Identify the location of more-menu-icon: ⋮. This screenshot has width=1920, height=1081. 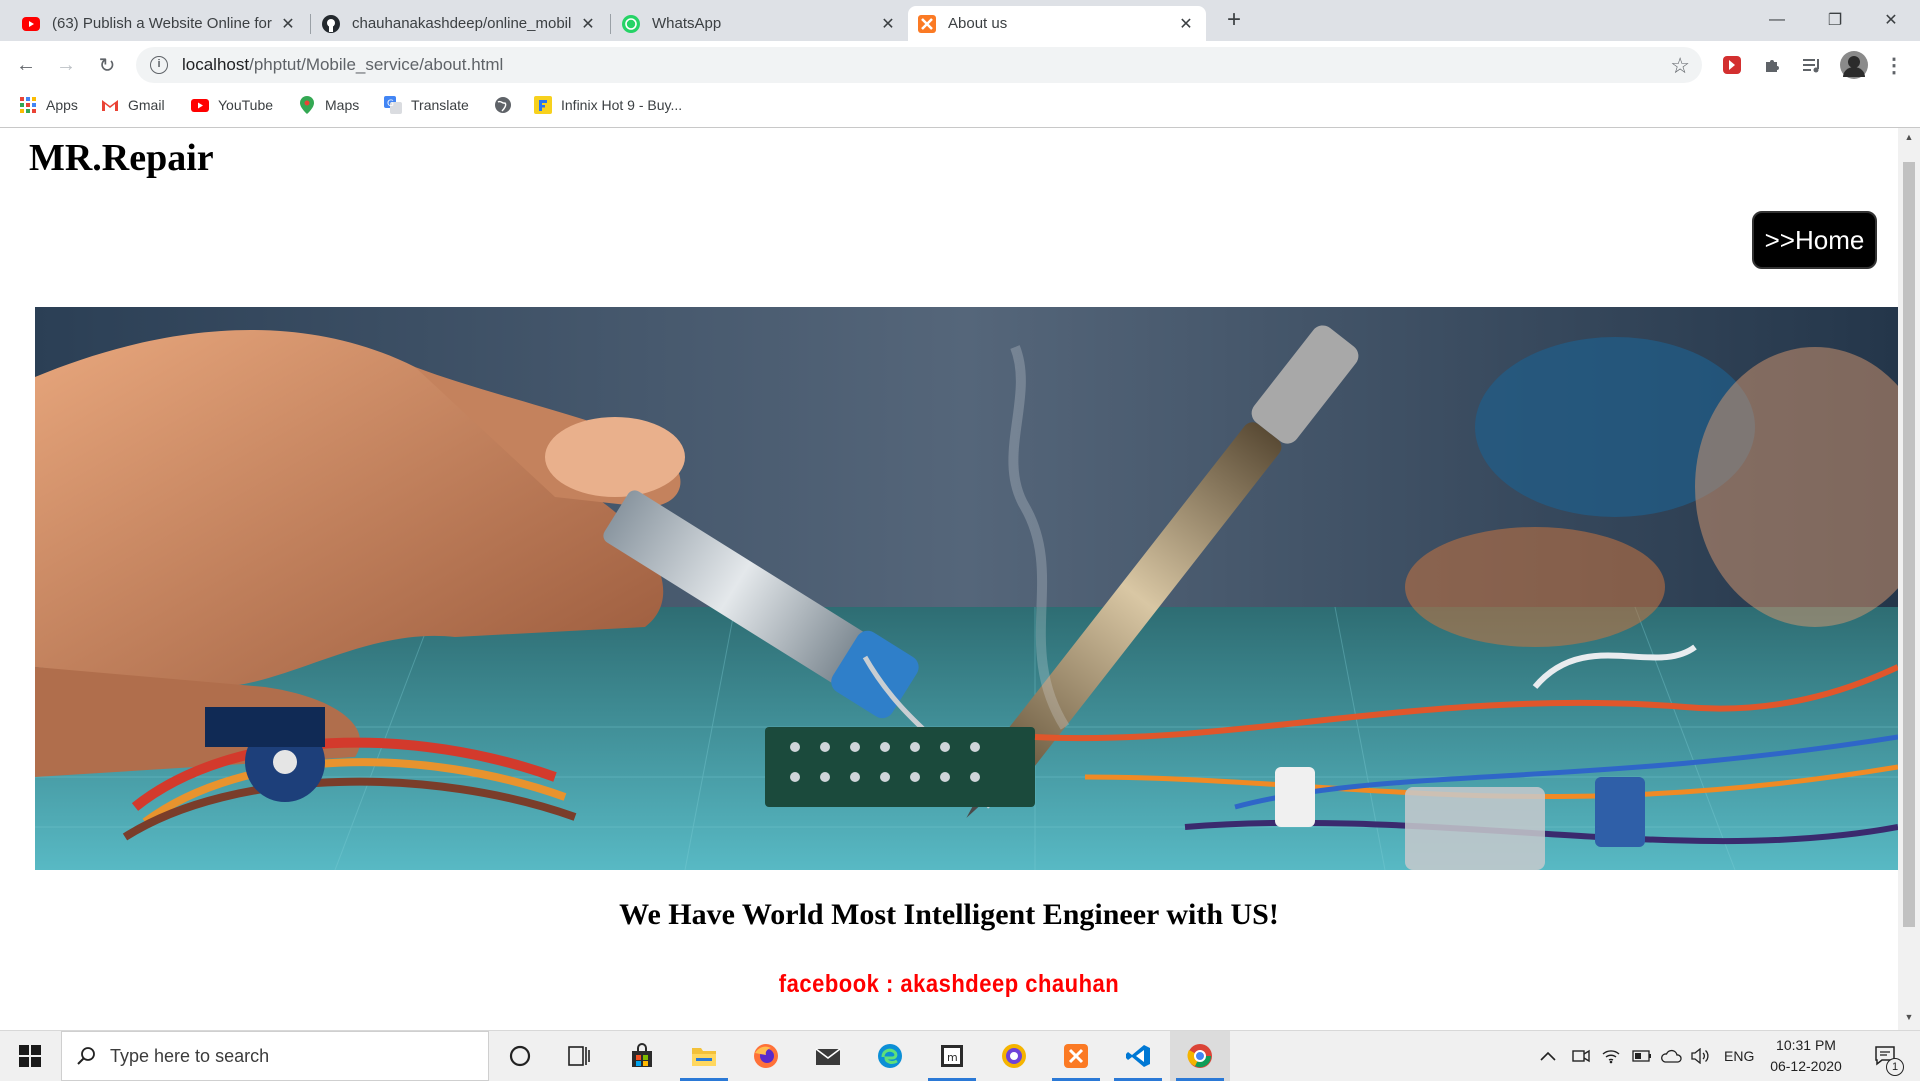
(1894, 65).